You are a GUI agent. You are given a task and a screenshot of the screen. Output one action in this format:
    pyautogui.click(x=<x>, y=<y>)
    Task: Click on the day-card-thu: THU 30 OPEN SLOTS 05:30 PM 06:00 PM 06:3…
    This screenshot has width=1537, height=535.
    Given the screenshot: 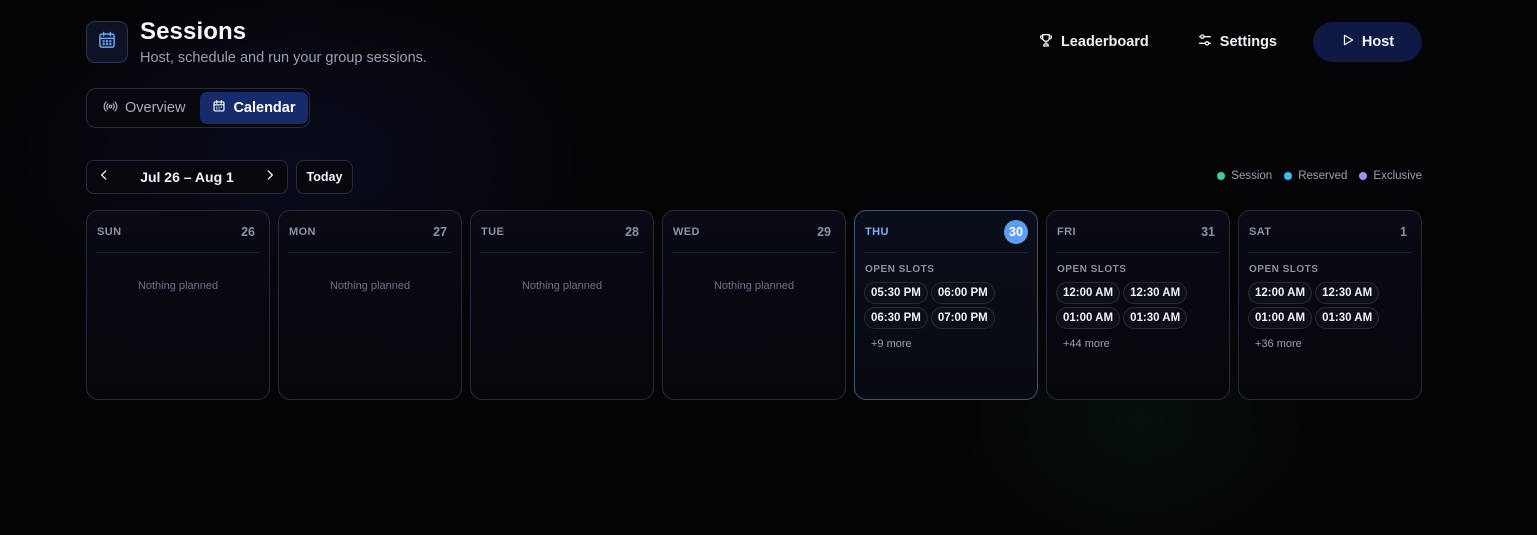 What is the action you would take?
    pyautogui.click(x=946, y=305)
    